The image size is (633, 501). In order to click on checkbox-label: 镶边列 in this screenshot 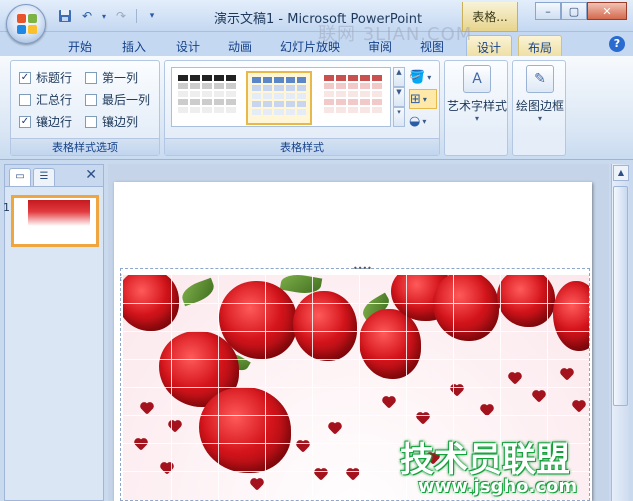, I will do `click(120, 122)`.